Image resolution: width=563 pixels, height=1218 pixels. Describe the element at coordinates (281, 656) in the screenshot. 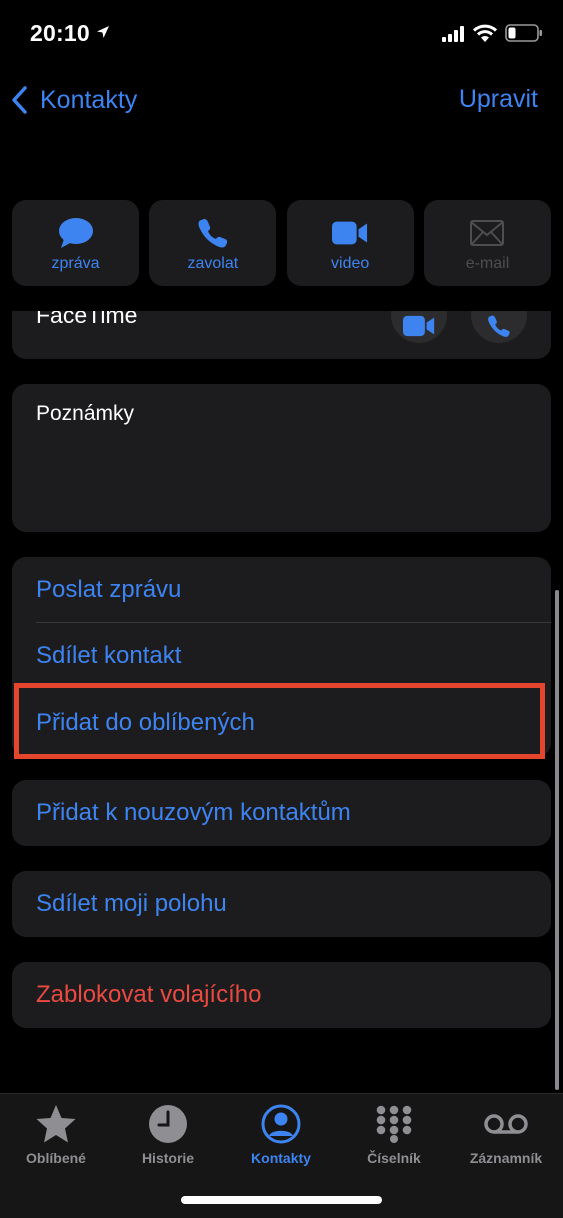

I see `share-contact-option: Sdílet kontakt` at that location.